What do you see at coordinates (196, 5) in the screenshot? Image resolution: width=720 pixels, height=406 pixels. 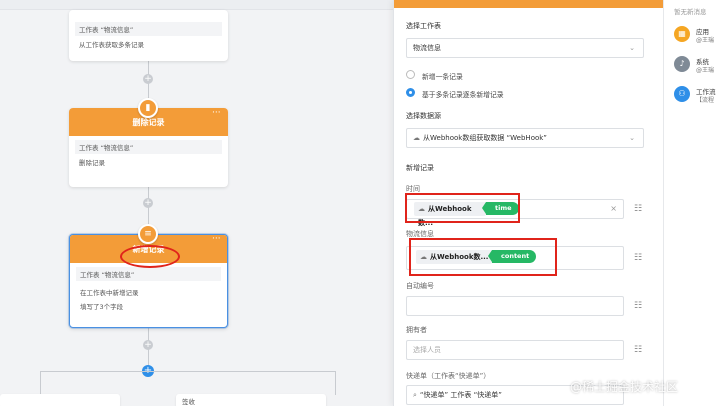 I see `canvas-top-strip` at bounding box center [196, 5].